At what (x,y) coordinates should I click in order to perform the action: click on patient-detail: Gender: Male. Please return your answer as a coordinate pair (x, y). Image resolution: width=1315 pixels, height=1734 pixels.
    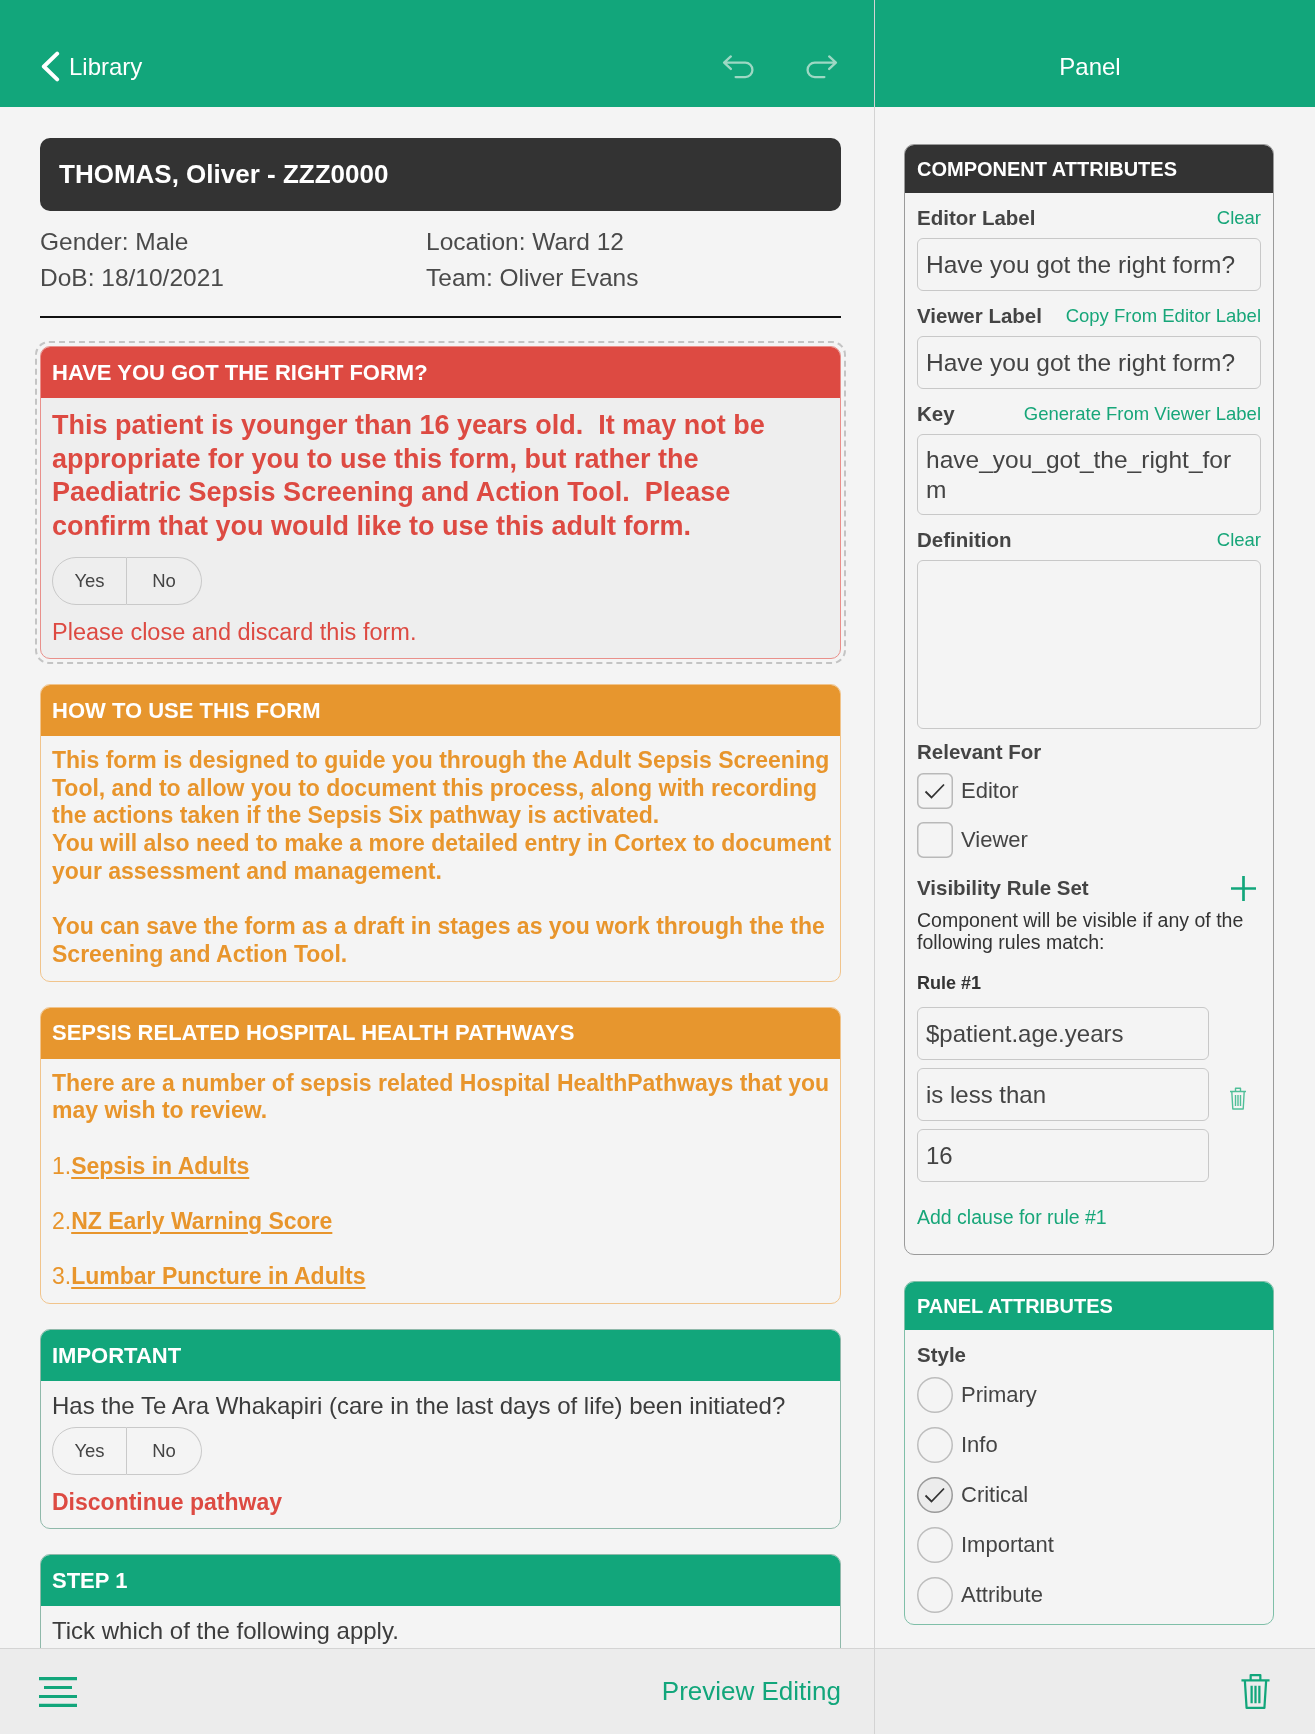
    Looking at the image, I should click on (115, 242).